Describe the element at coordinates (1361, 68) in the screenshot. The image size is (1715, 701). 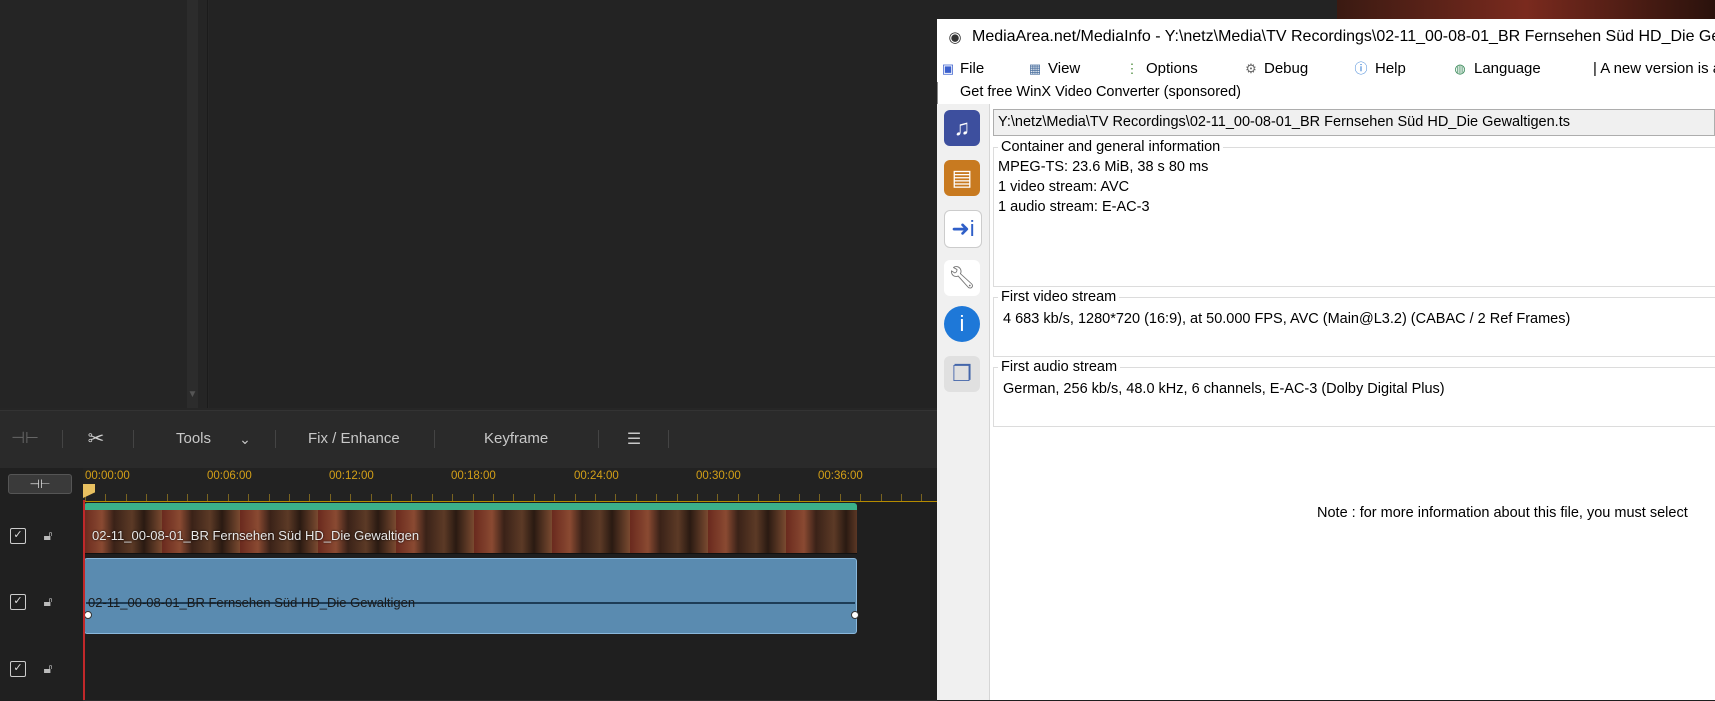
I see `help-icon: ⓘ` at that location.